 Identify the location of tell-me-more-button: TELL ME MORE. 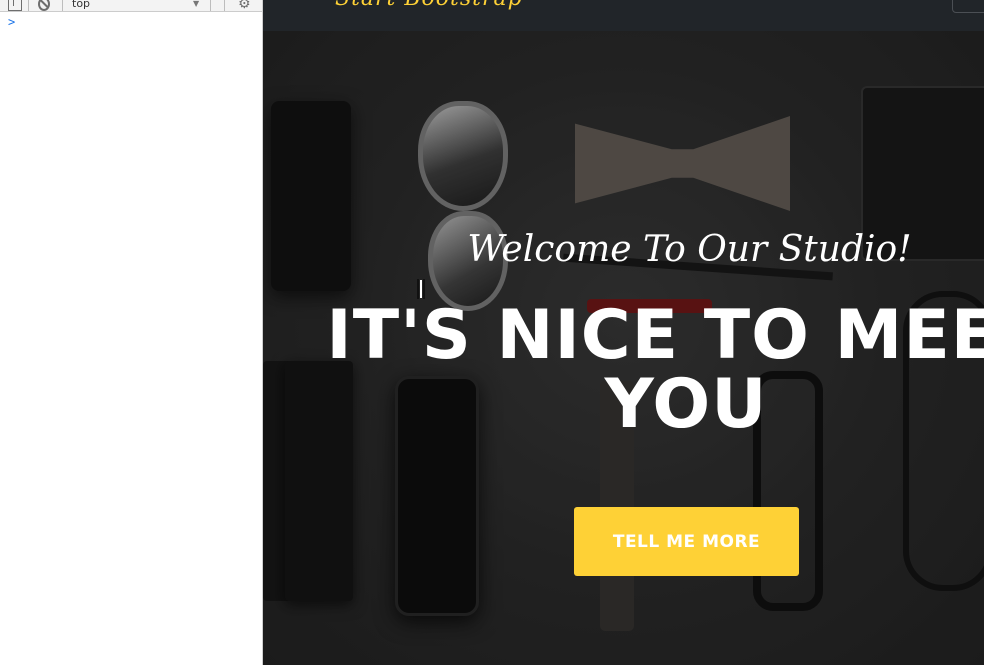
(686, 541).